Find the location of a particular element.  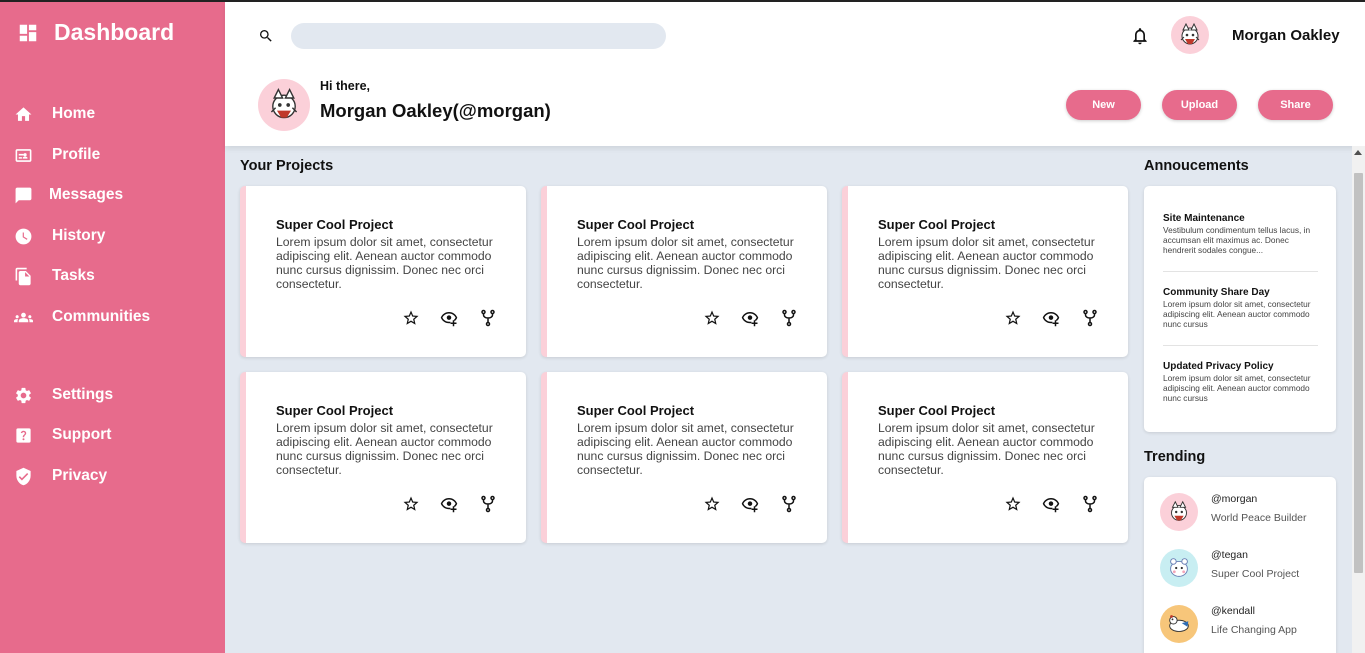

scrollbar is located at coordinates (1358, 399).